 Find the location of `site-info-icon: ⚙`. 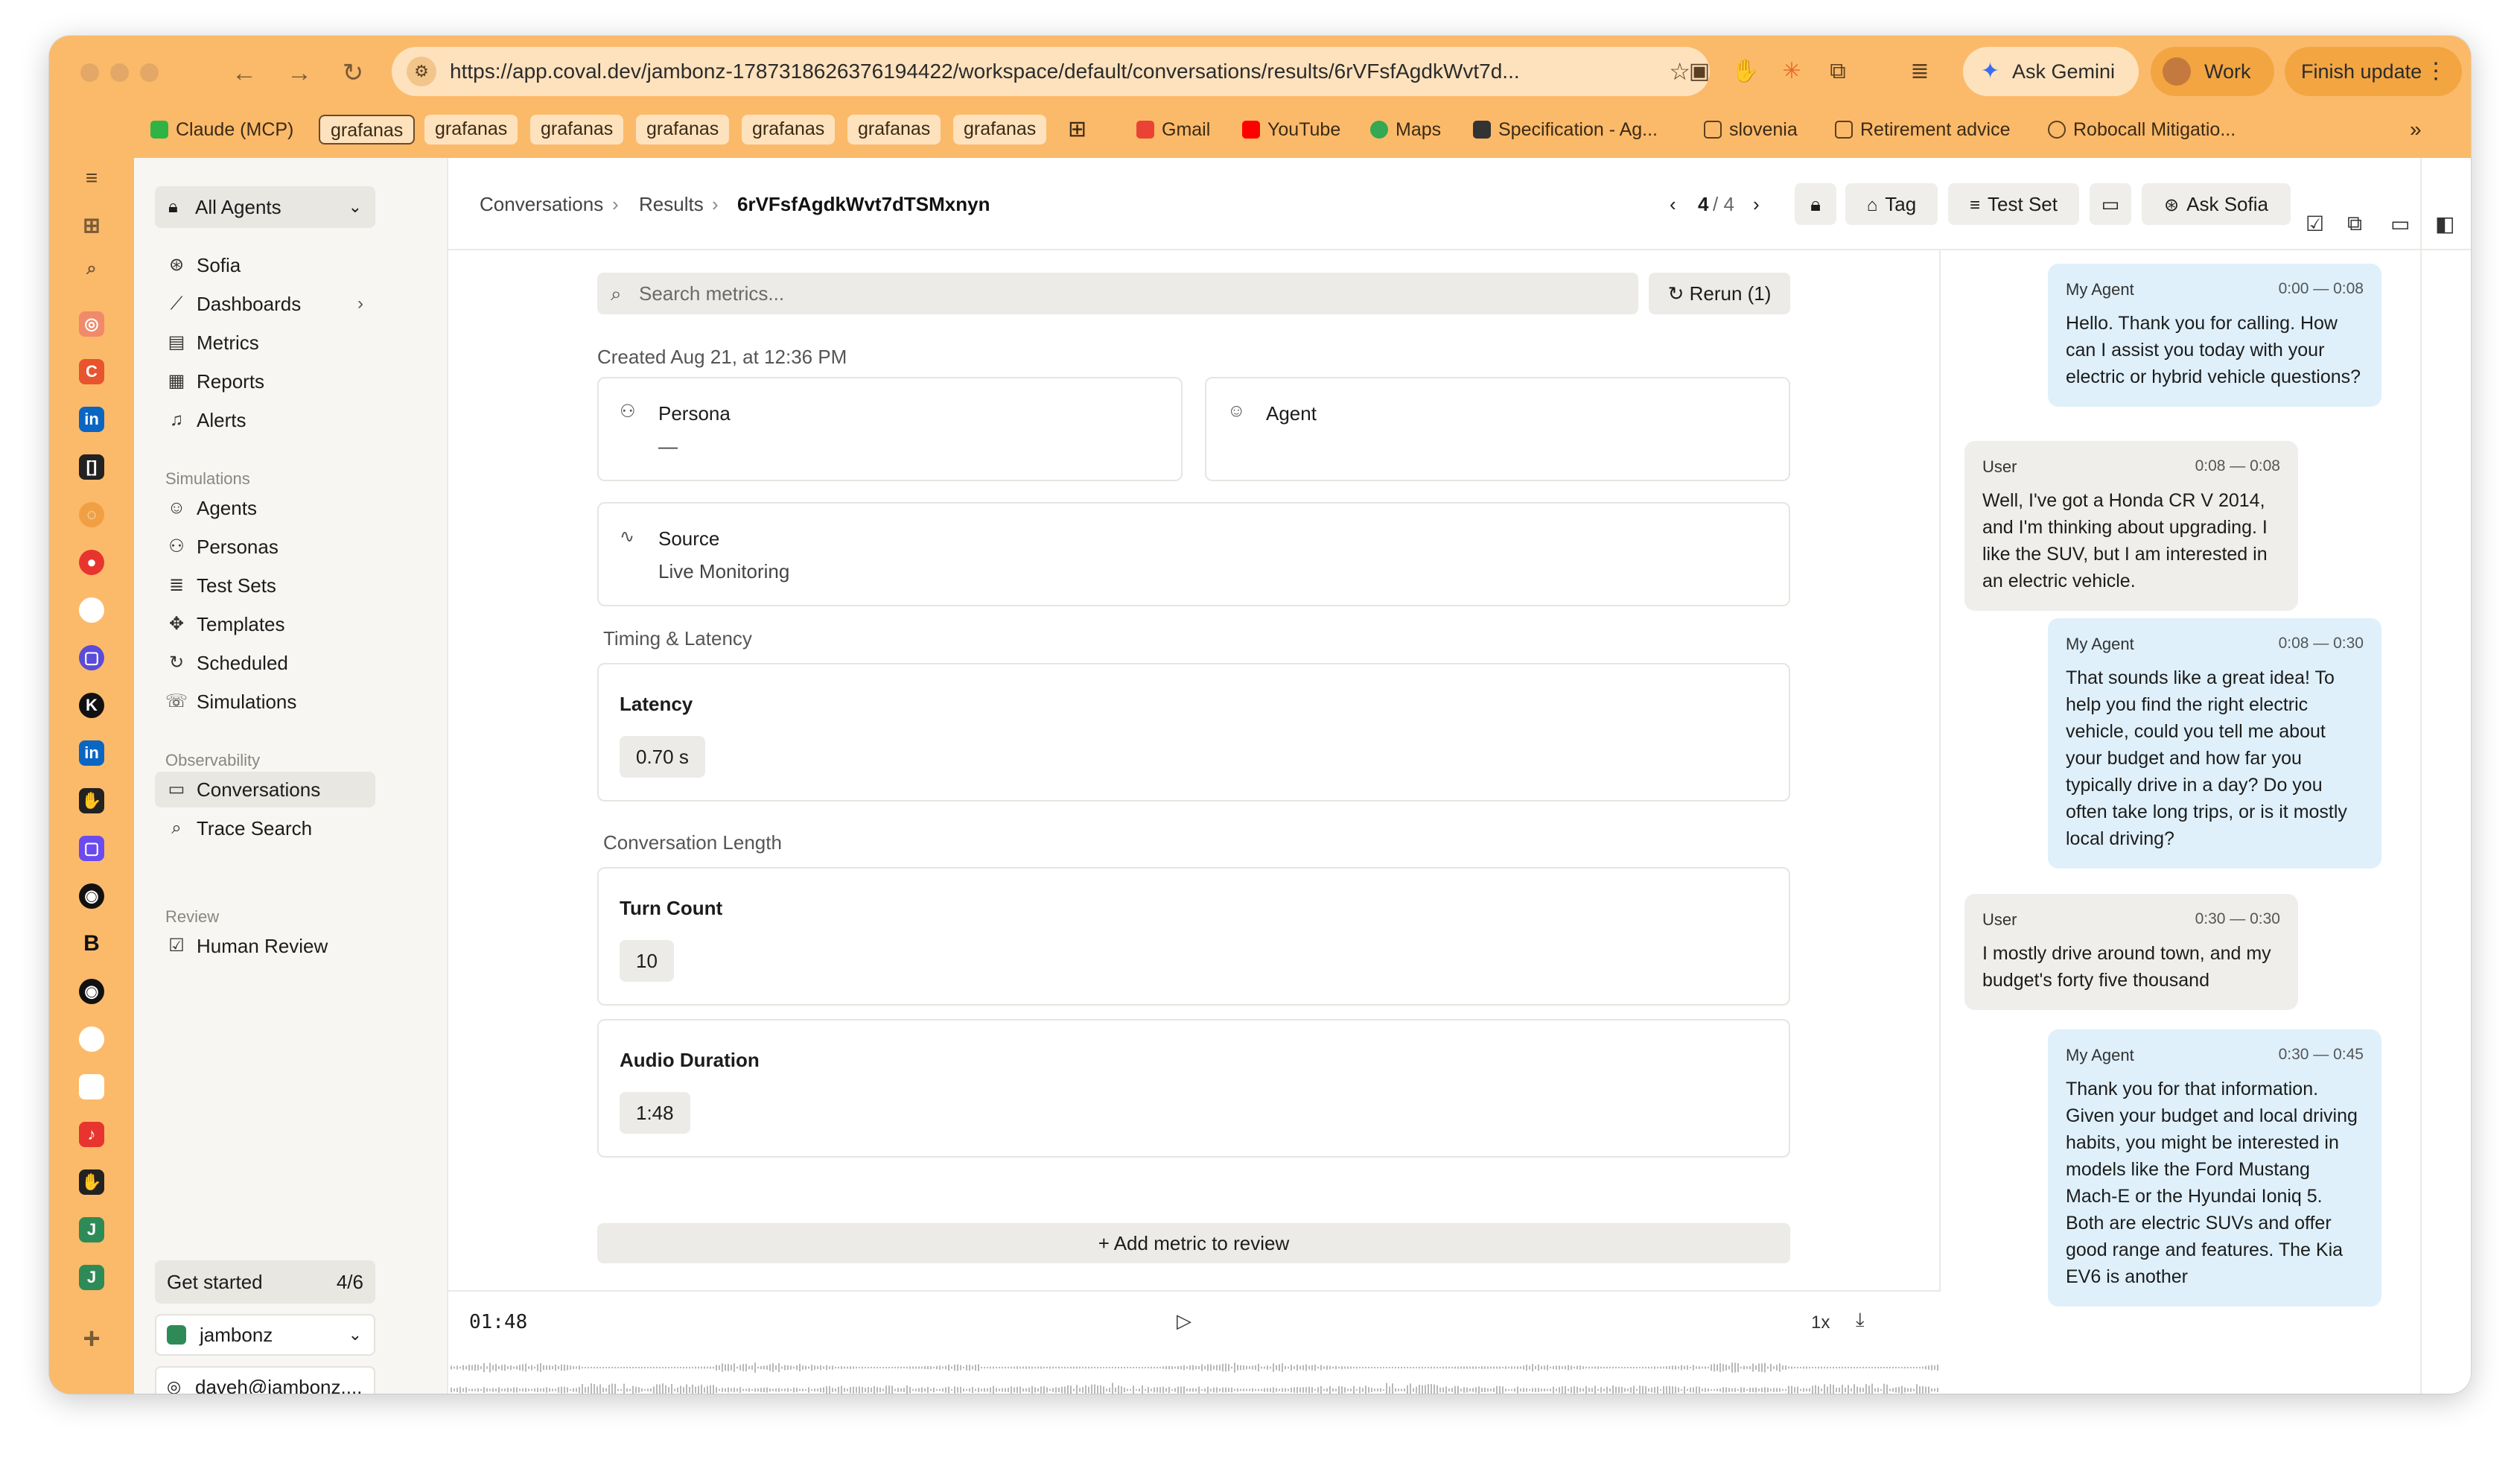

site-info-icon: ⚙ is located at coordinates (421, 71).